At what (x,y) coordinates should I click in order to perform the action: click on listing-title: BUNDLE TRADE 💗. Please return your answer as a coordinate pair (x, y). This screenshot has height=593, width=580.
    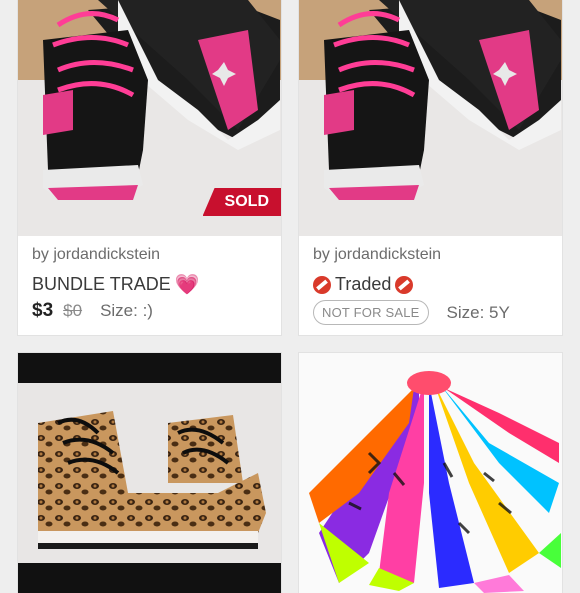
    Looking at the image, I should click on (151, 284).